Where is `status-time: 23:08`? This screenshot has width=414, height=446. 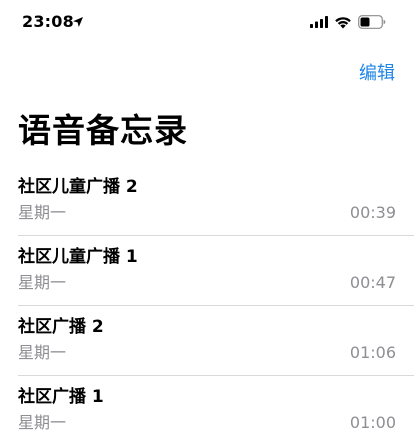 status-time: 23:08 is located at coordinates (48, 21).